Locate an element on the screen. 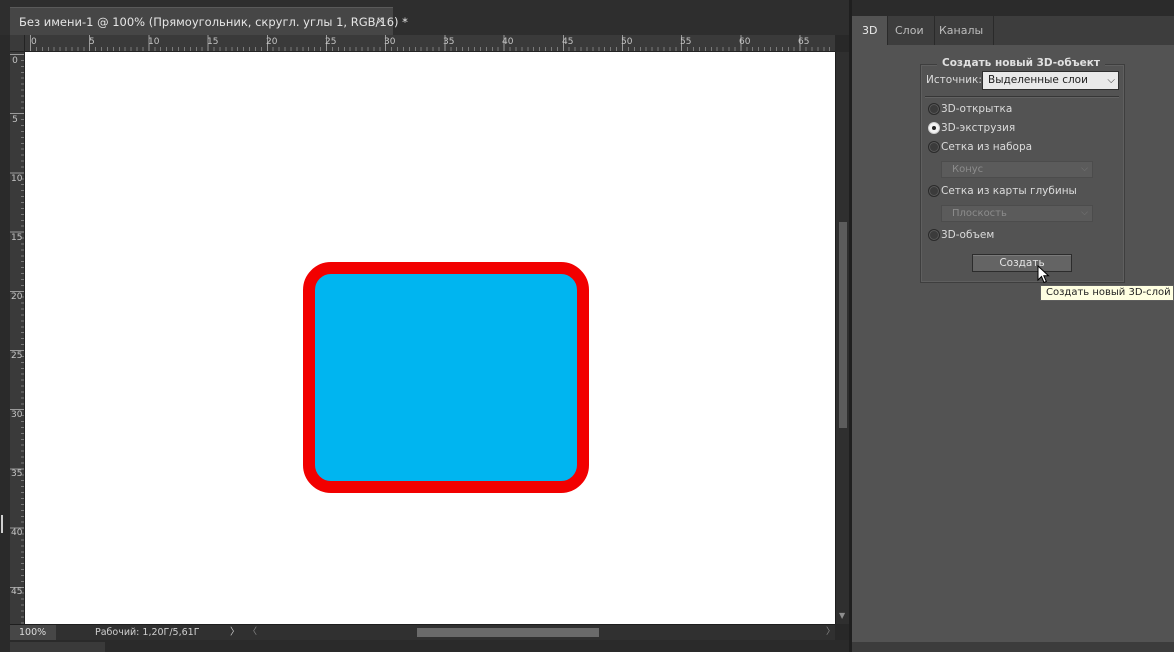 This screenshot has height=652, width=1174. option-label: Сетка из карты глубины is located at coordinates (1009, 191).